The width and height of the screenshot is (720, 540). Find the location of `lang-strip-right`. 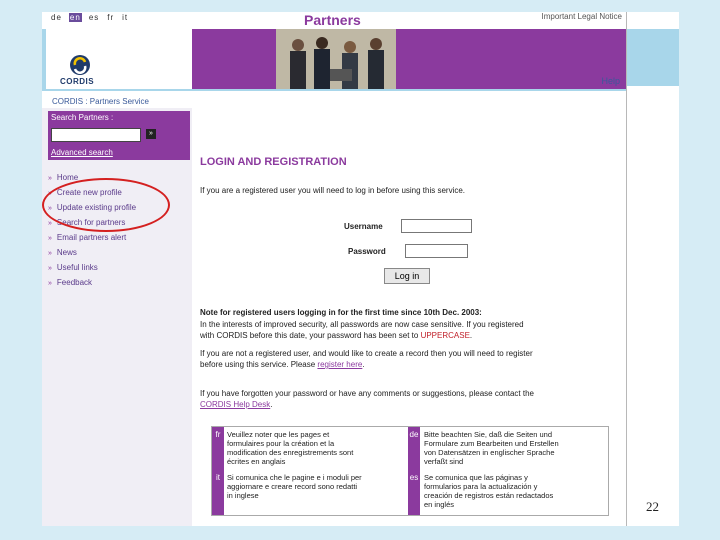

lang-strip-right is located at coordinates (414, 471).